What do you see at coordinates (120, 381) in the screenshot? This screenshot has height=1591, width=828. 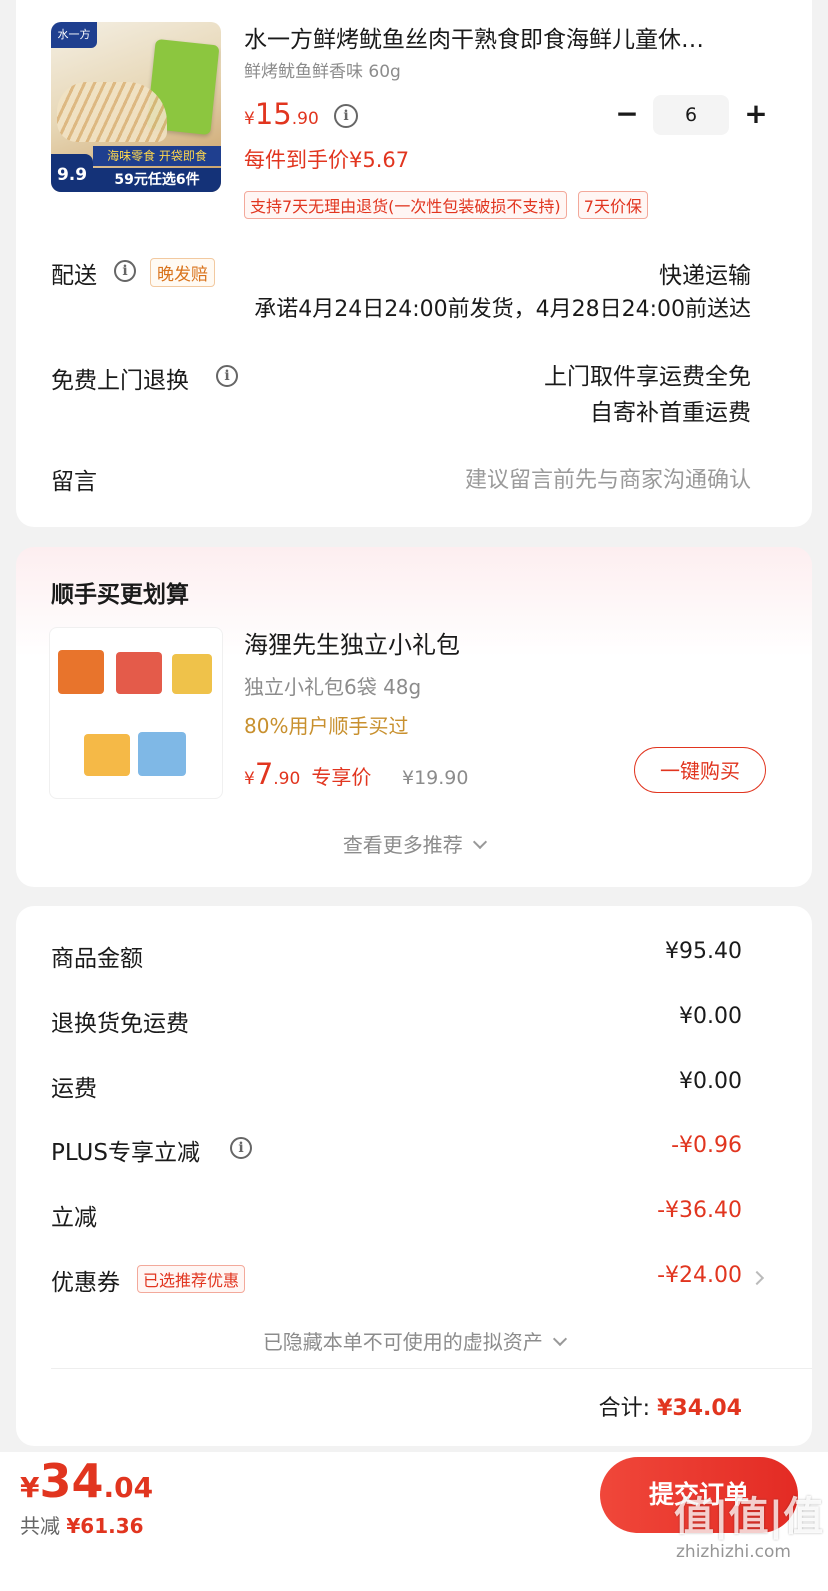 I see `returns-label: 免费上门退换` at bounding box center [120, 381].